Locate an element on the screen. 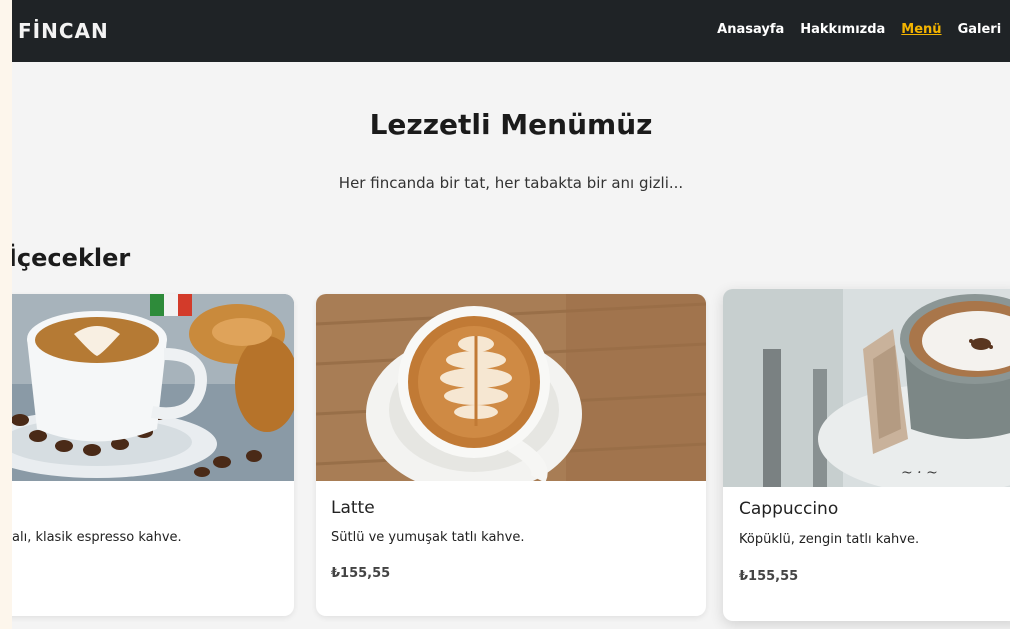  nav-links: Anasayfa Hakkımızda Menü Galeri İ is located at coordinates (863, 29).